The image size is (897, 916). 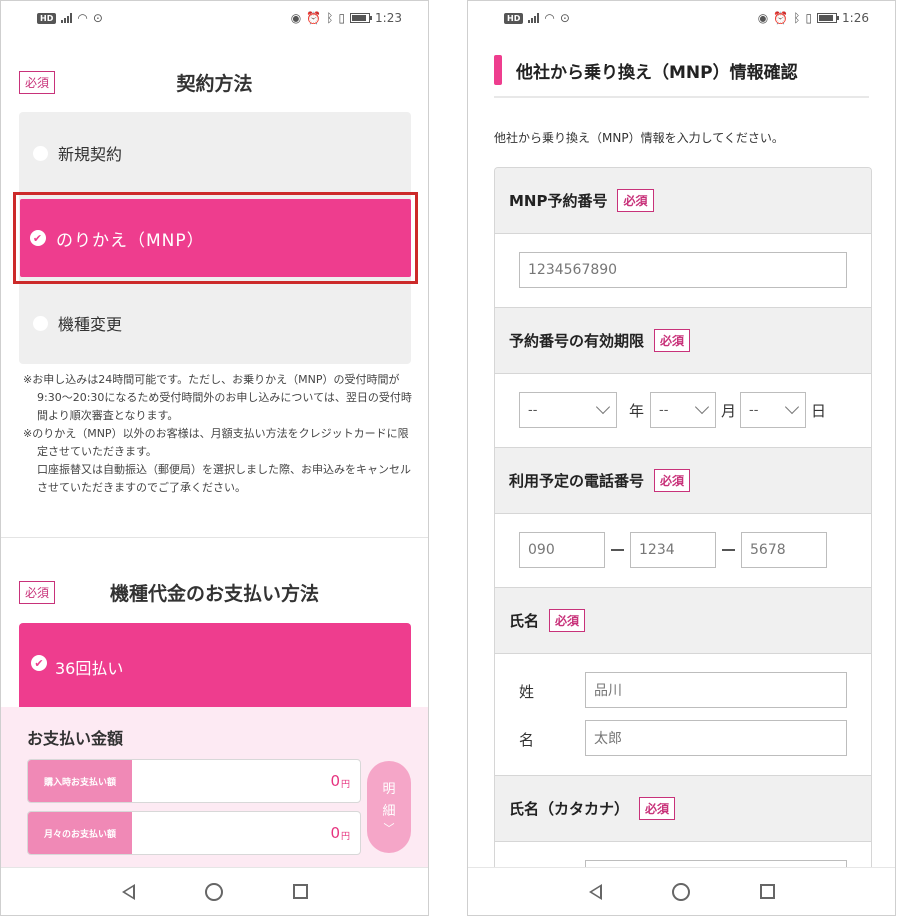 I want to click on vibrate-icon: ▯, so click(x=809, y=18).